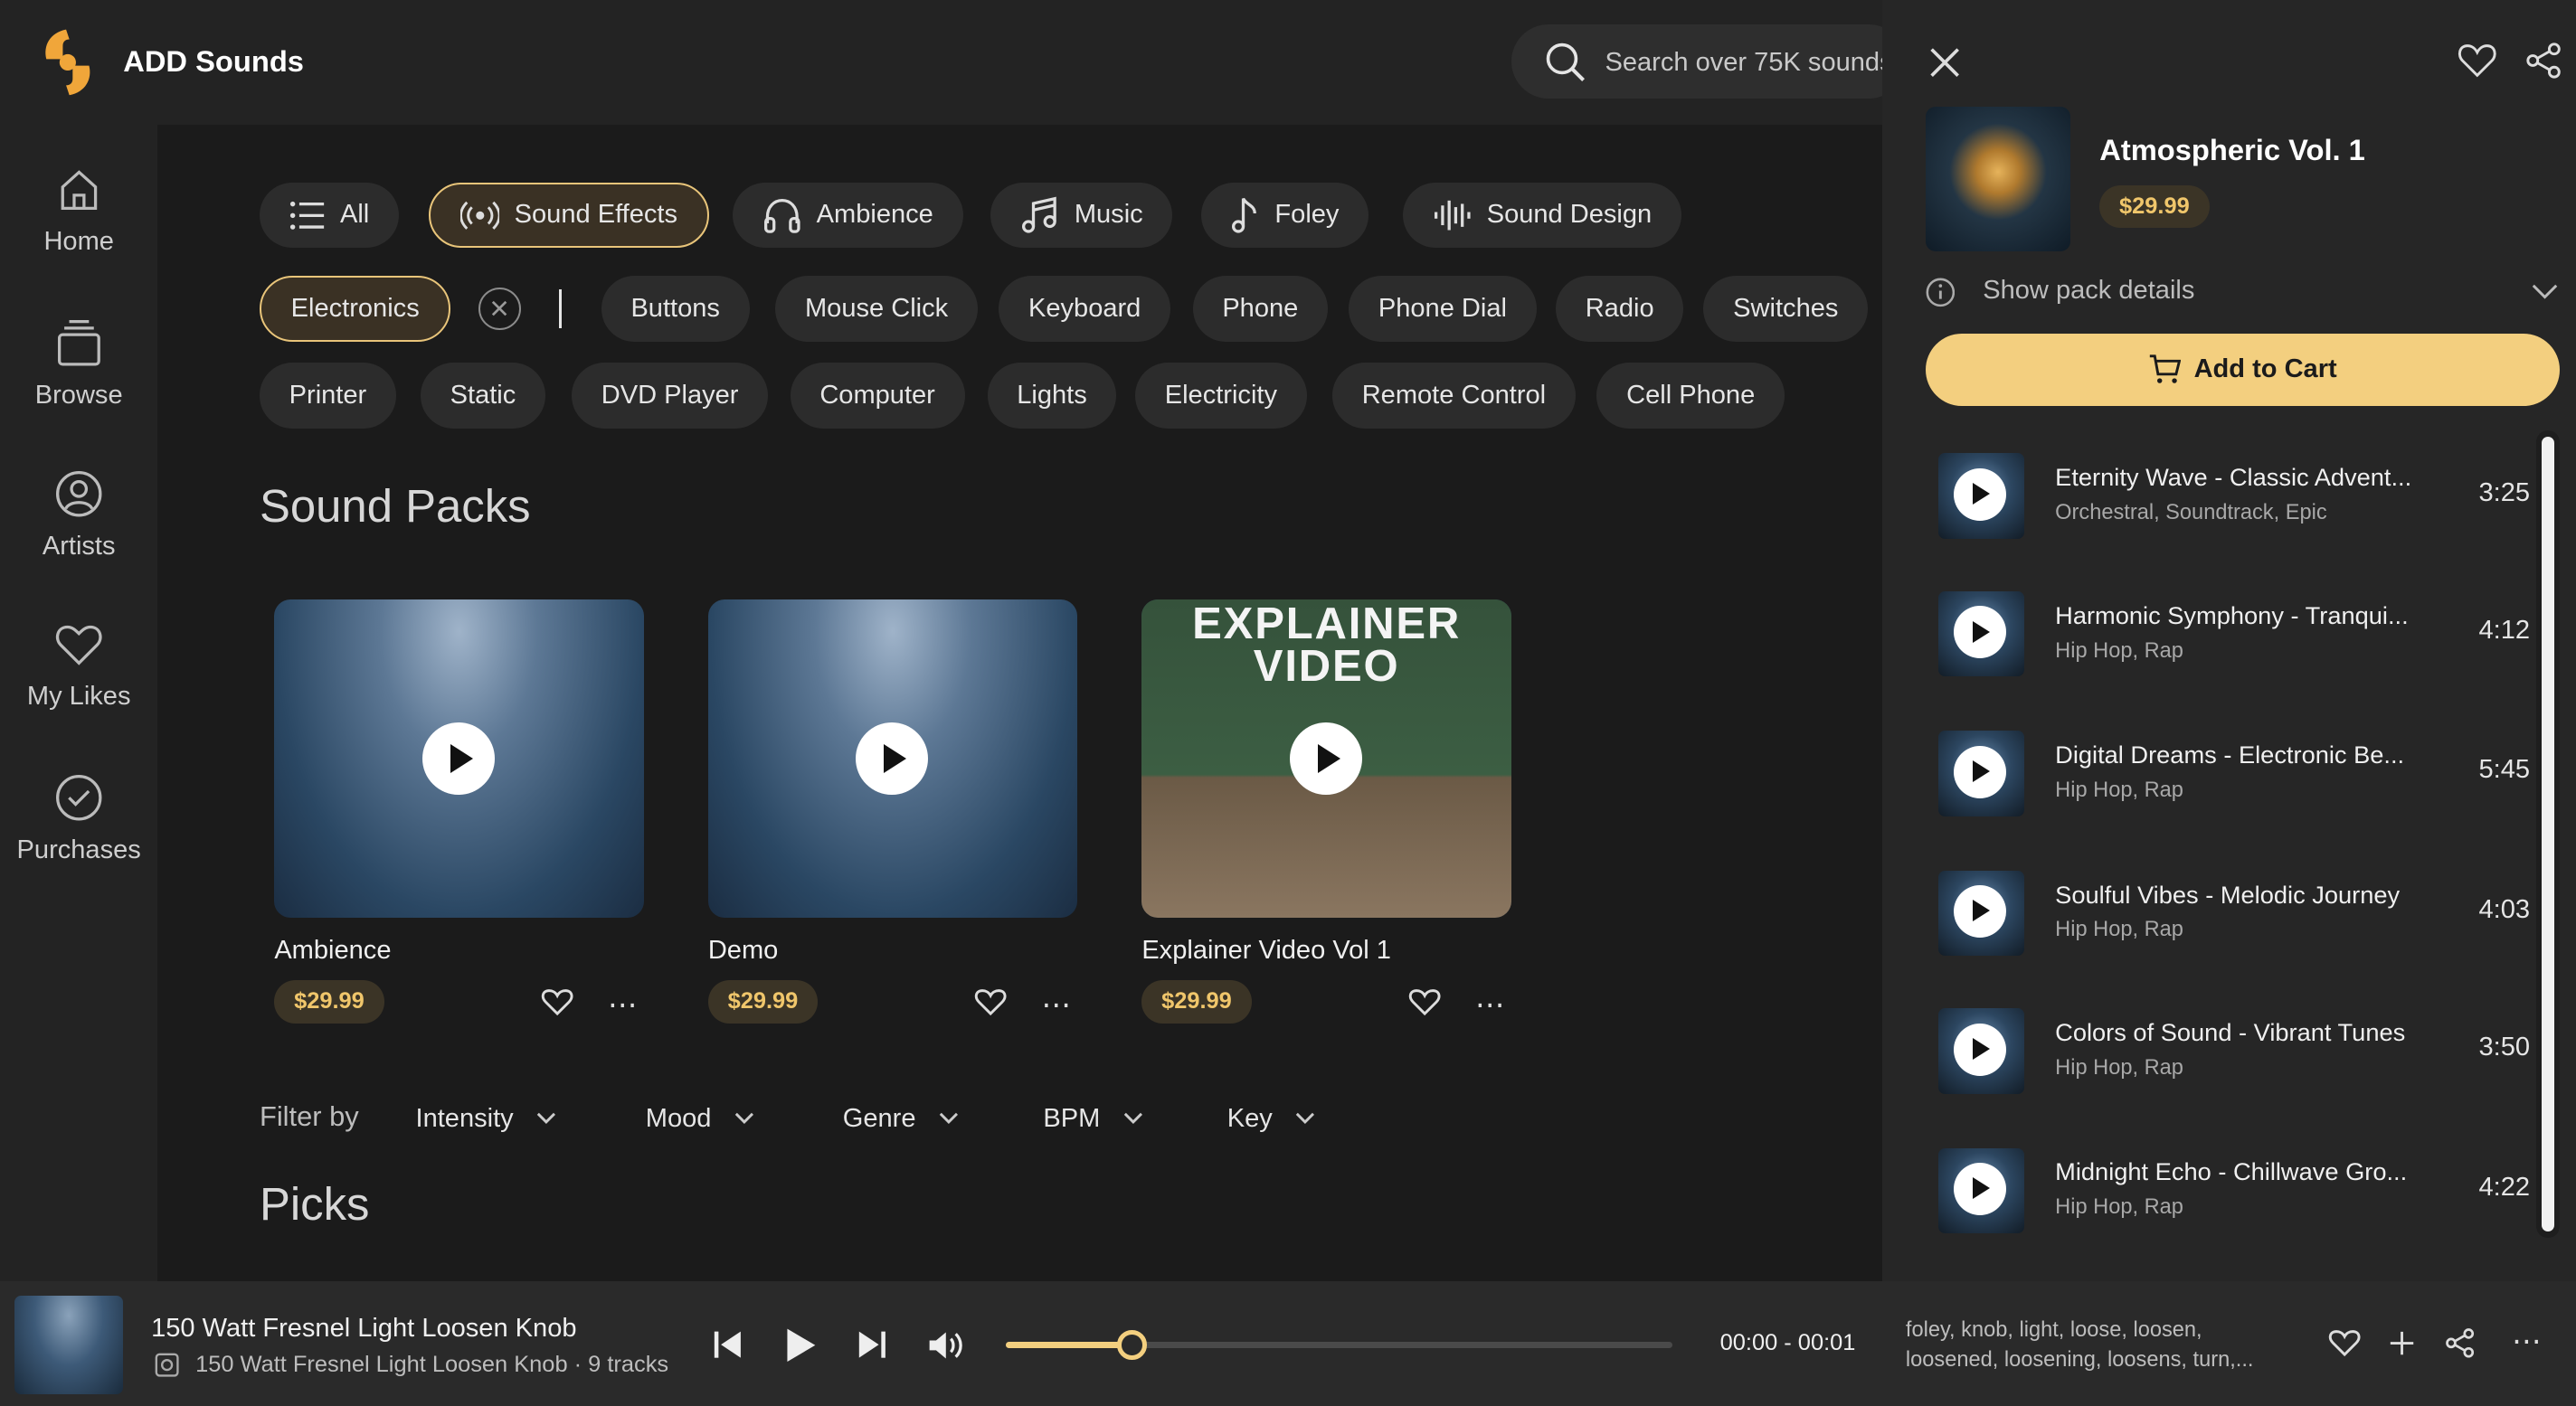 The width and height of the screenshot is (2576, 1406). What do you see at coordinates (946, 1345) in the screenshot?
I see `volume-icon` at bounding box center [946, 1345].